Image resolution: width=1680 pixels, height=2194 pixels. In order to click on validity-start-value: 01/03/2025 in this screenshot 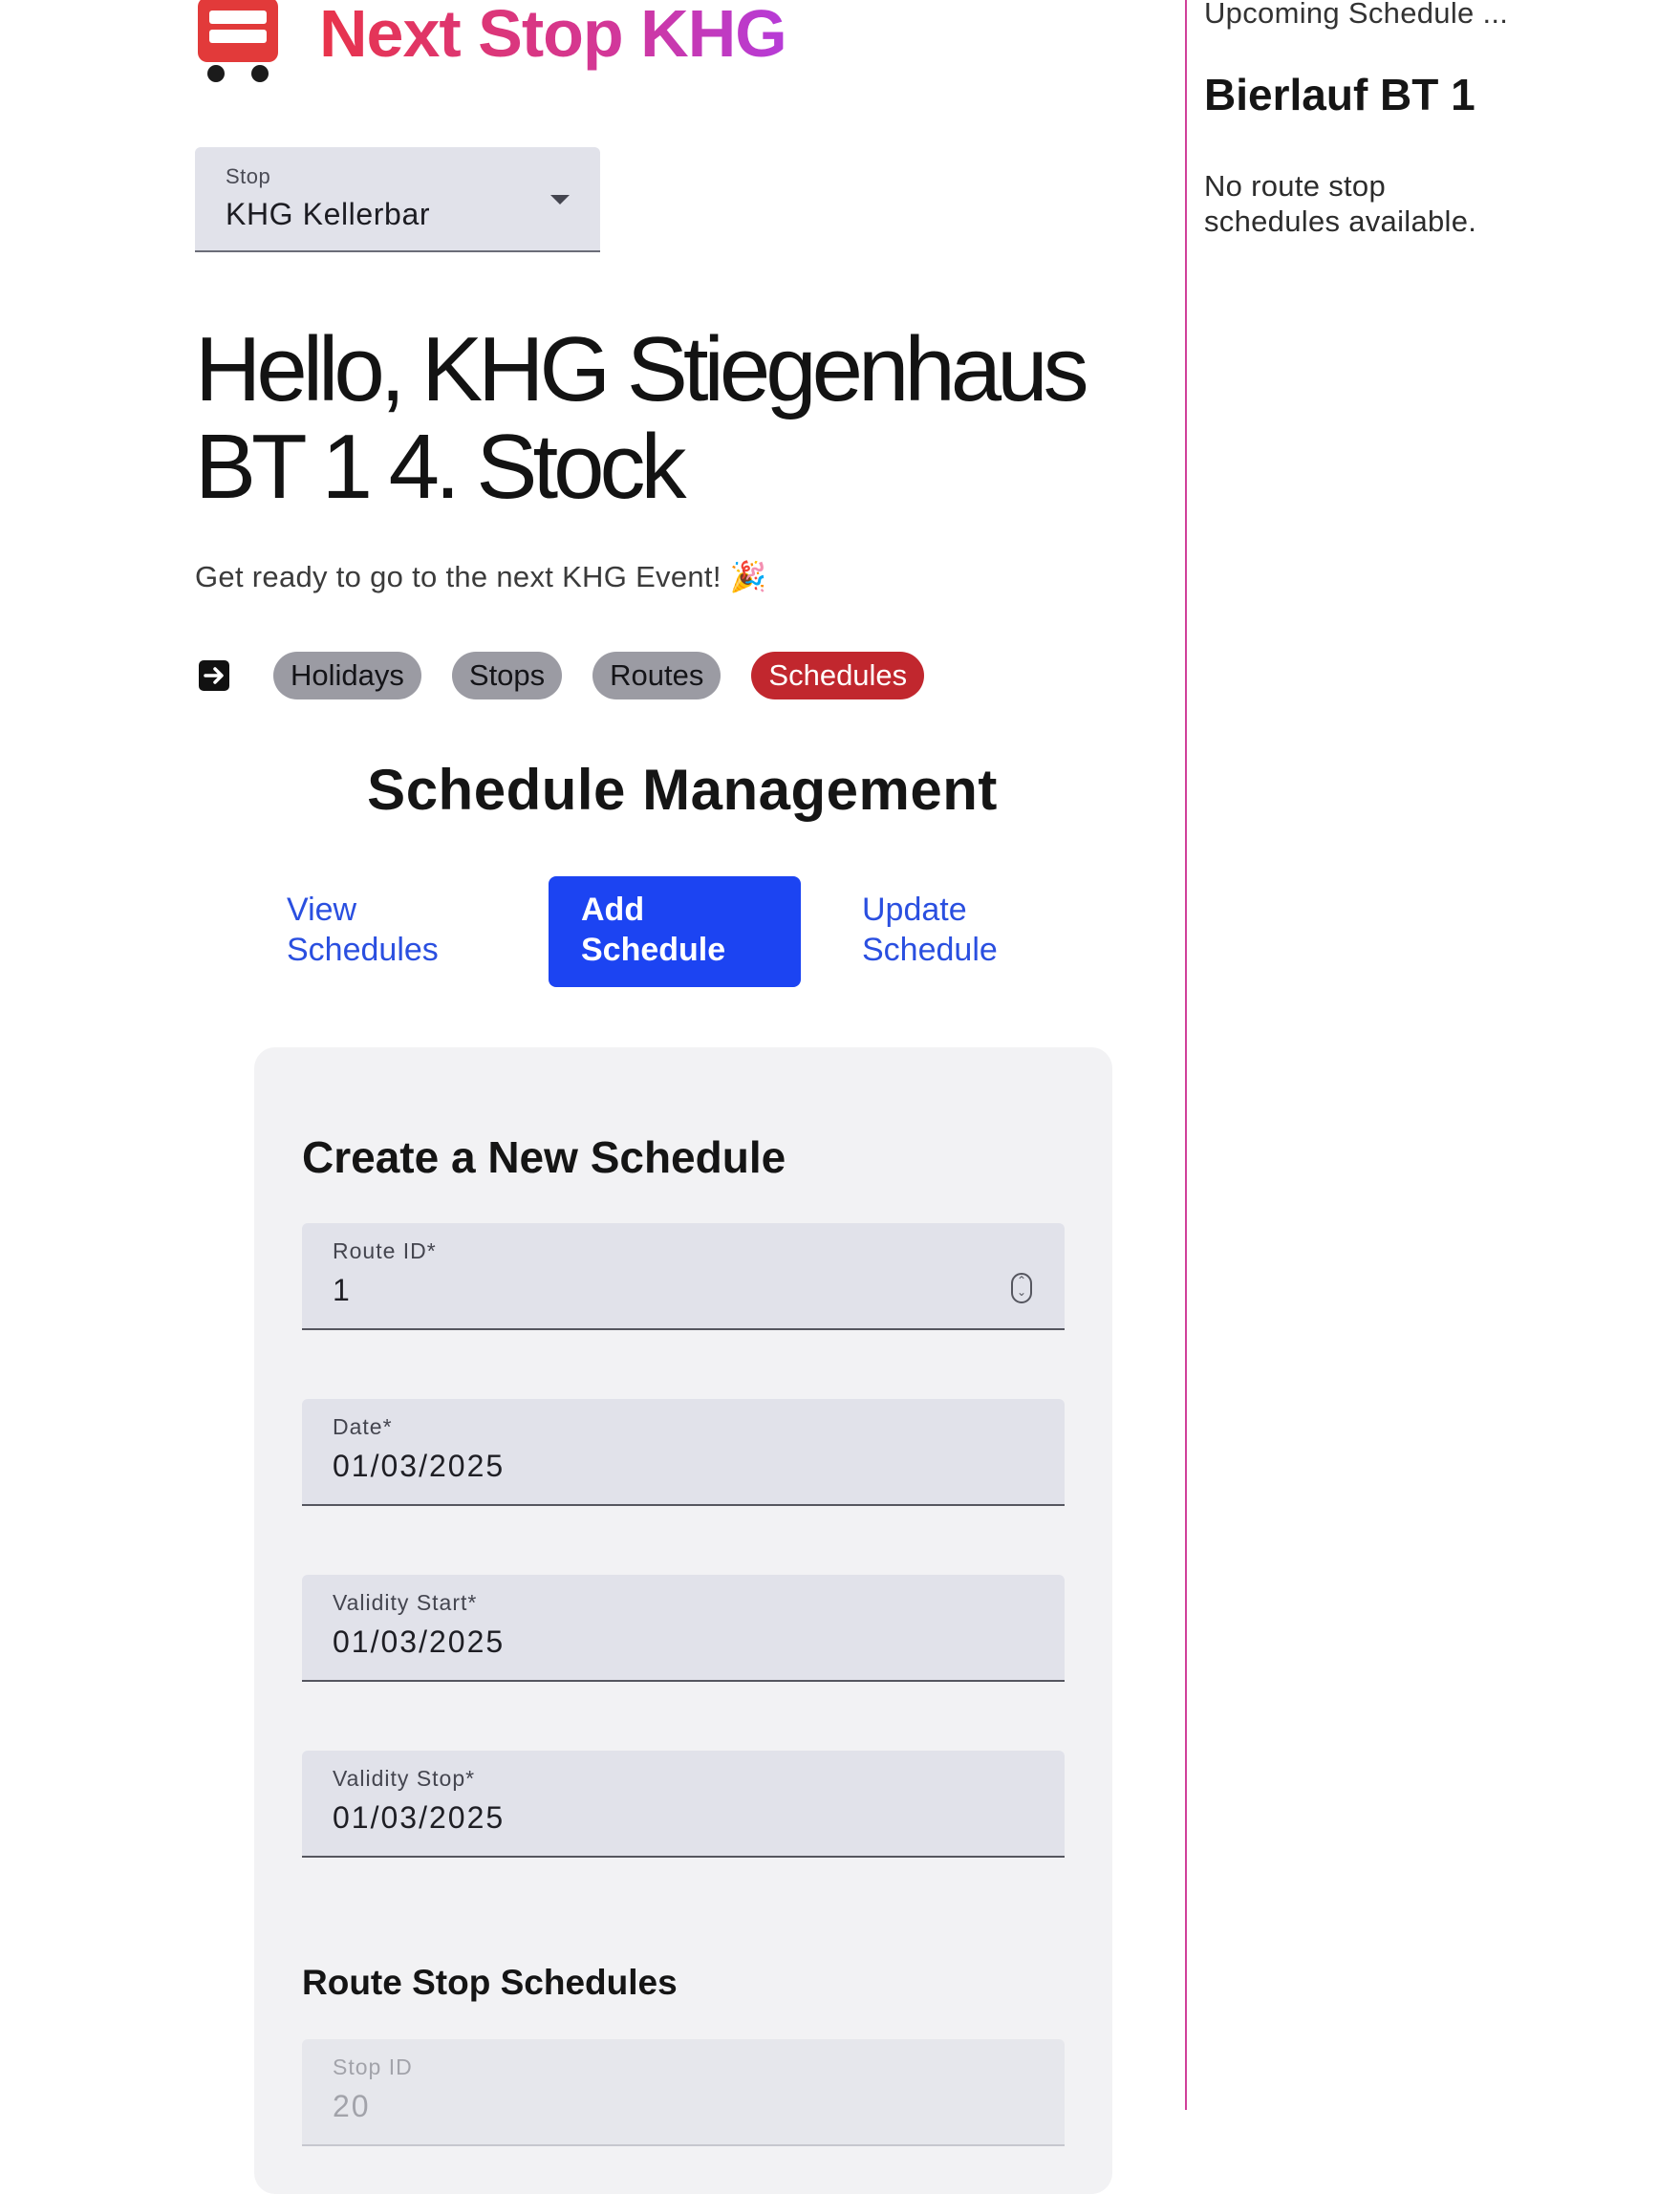, I will do `click(419, 1641)`.